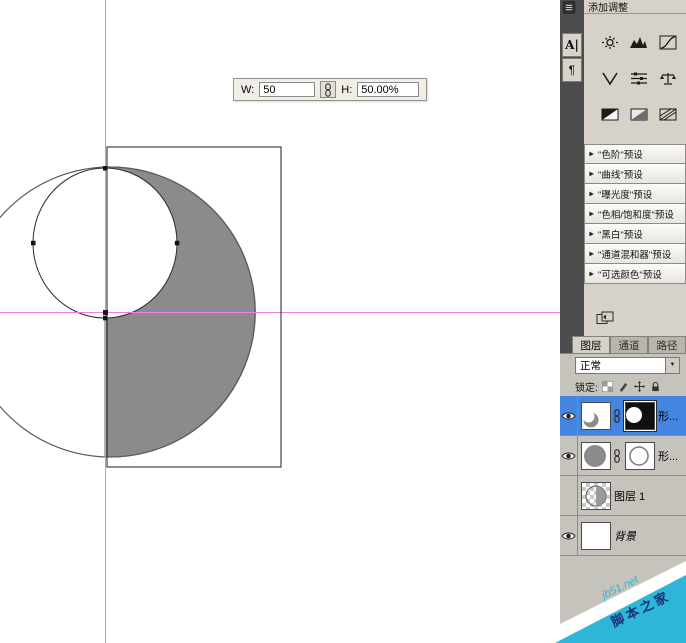 The image size is (686, 643). I want to click on lock-all-icon, so click(656, 386).